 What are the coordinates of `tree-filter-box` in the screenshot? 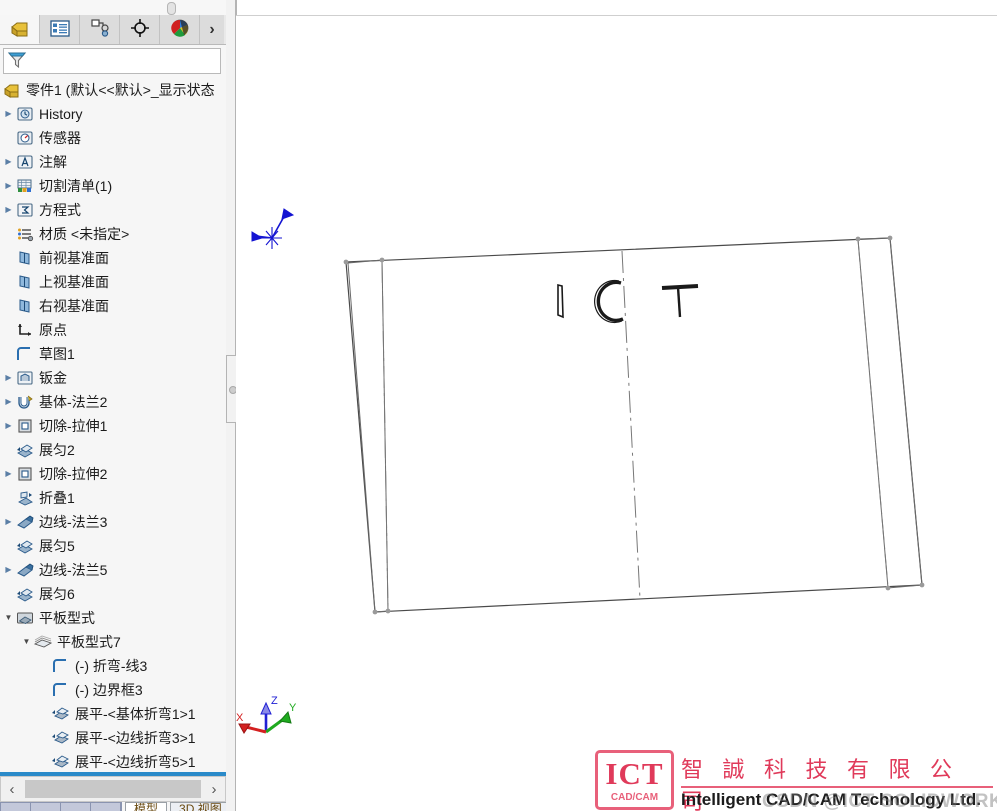 It's located at (112, 61).